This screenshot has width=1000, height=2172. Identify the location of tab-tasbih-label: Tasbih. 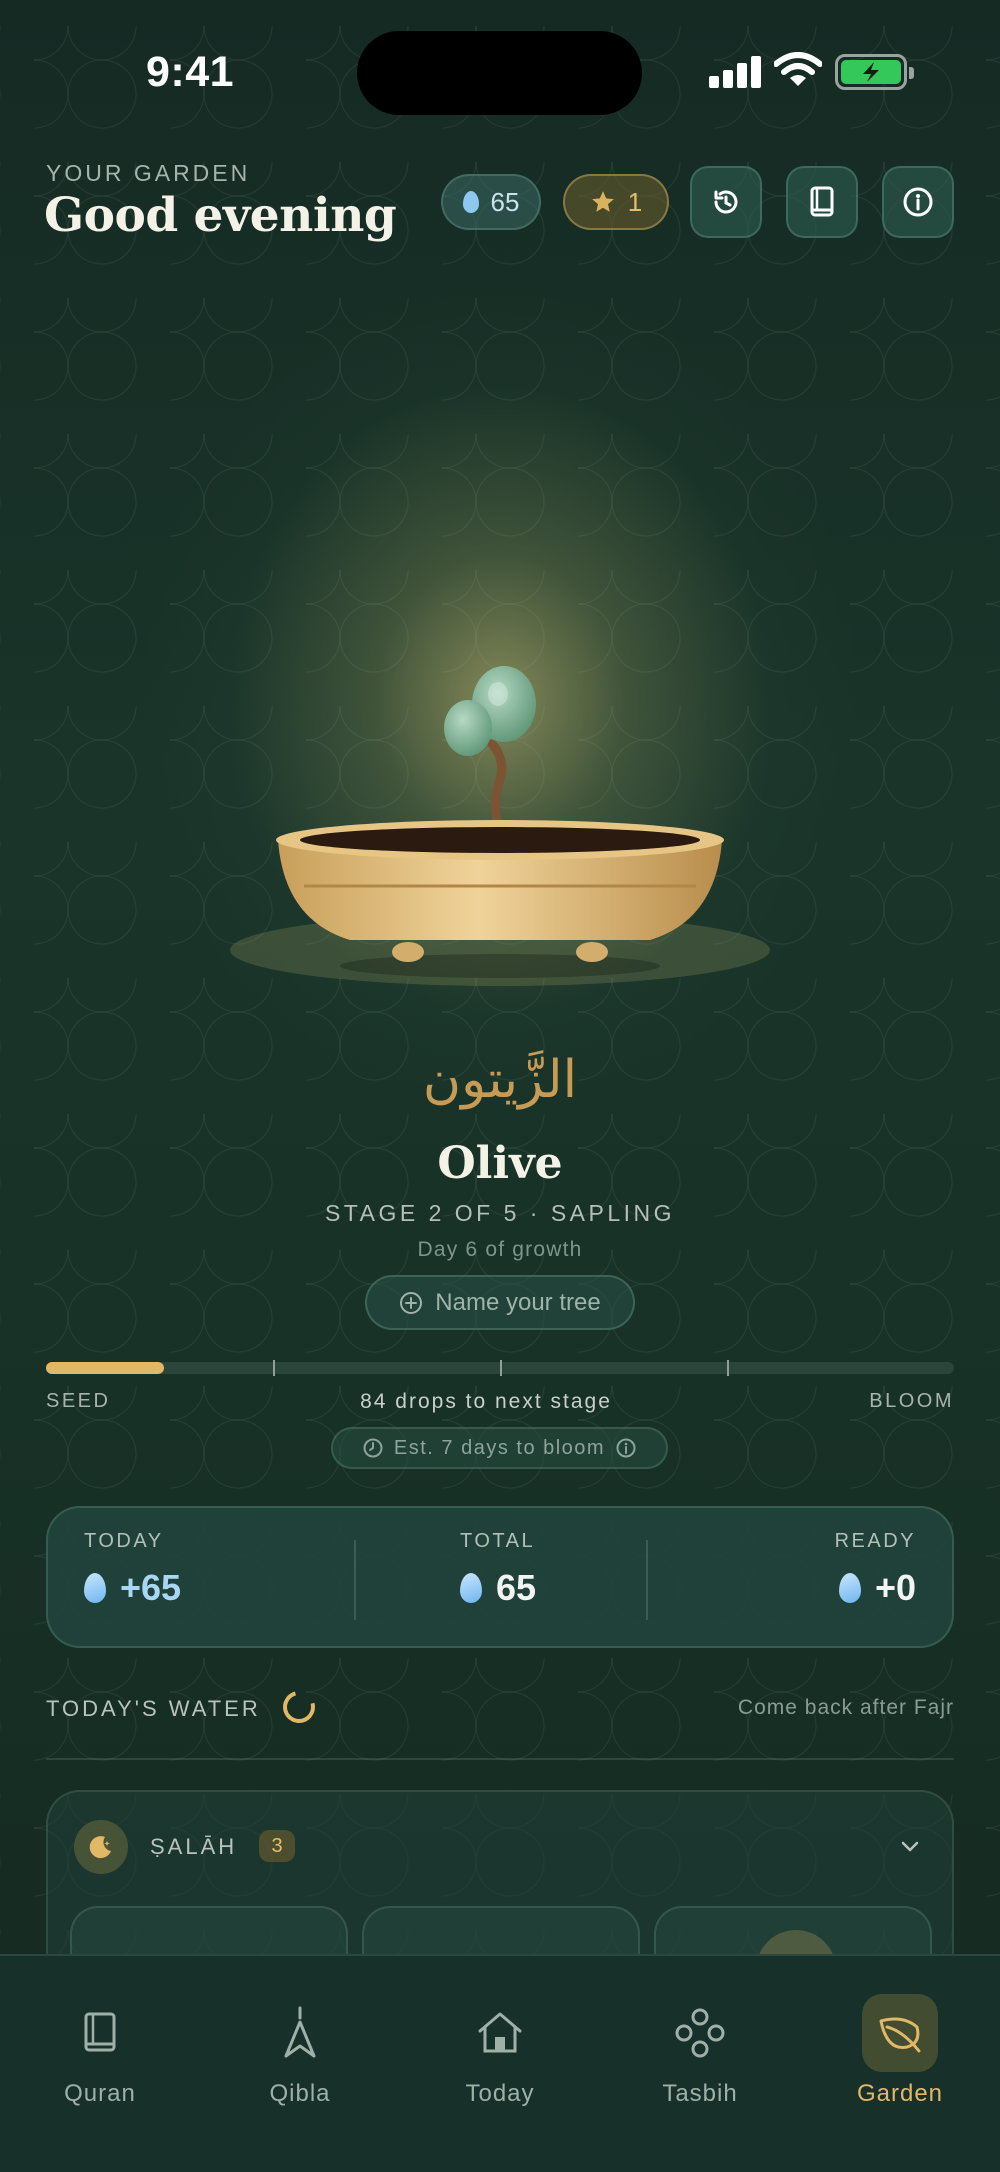
(700, 2093).